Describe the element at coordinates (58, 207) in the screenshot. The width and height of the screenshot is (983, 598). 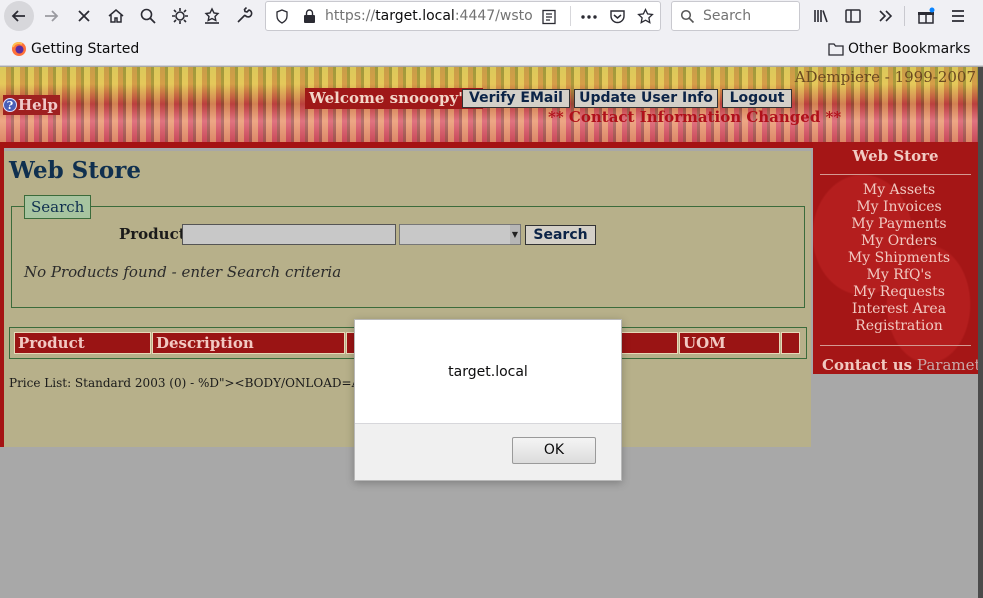
I see `search-legend: Search` at that location.